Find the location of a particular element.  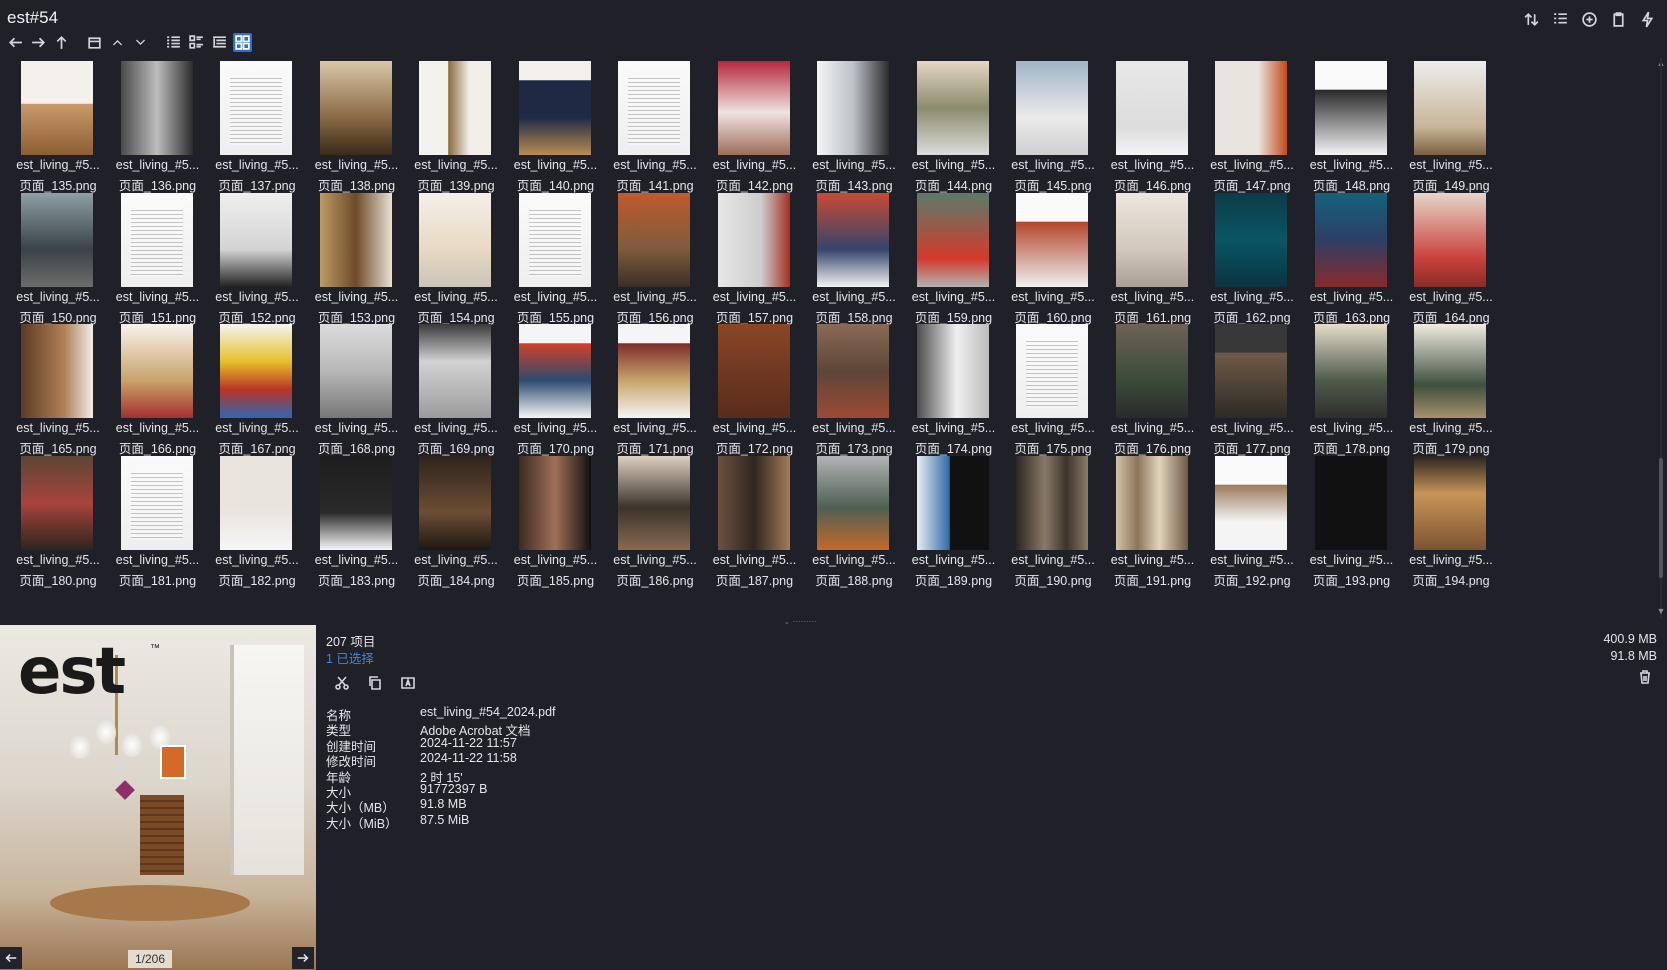

chevron-down-icon is located at coordinates (140, 42).